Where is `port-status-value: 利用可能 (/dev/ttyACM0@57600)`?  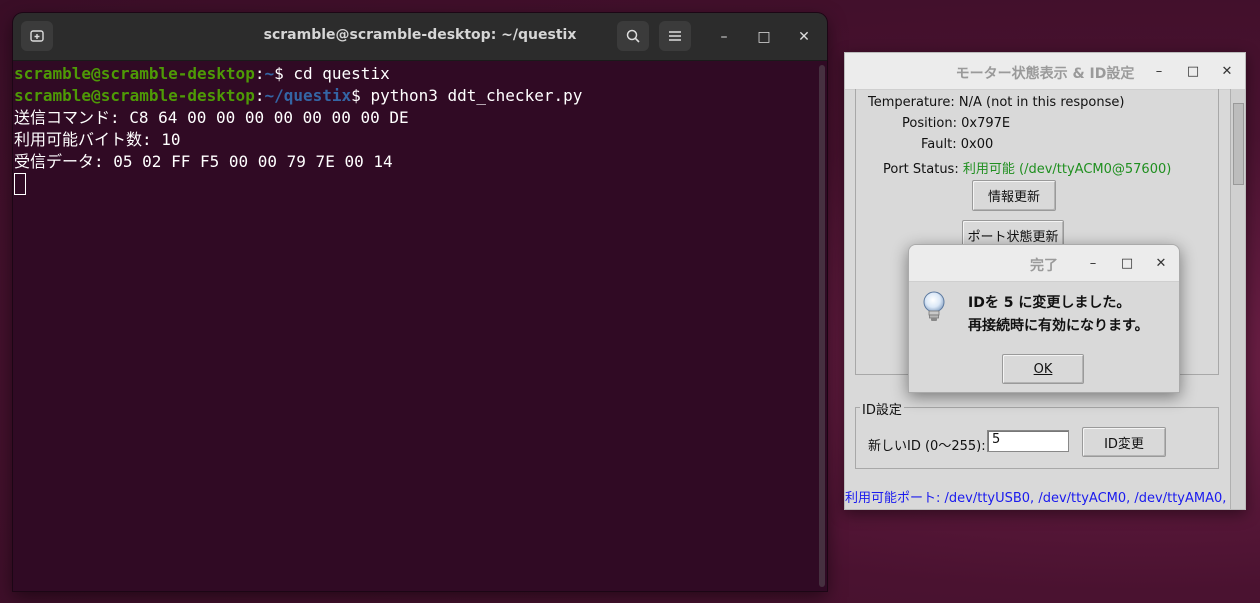 port-status-value: 利用可能 (/dev/ttyACM0@57600) is located at coordinates (1067, 169).